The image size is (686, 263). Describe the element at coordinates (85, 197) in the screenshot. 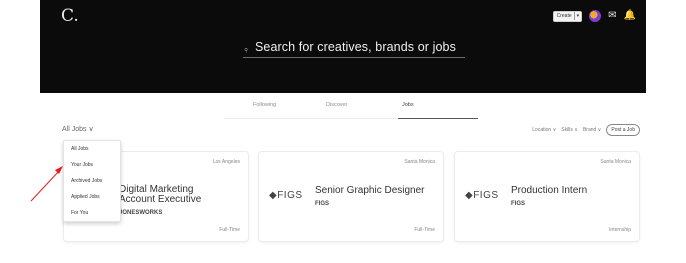

I see `dropdown-item-applied-jobs: Applied Jobs` at that location.